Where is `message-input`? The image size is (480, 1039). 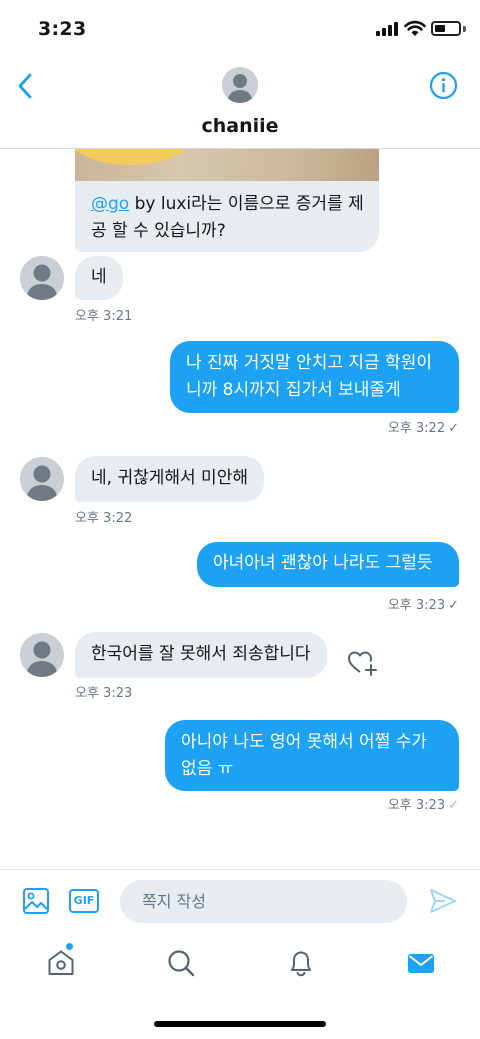
message-input is located at coordinates (263, 901).